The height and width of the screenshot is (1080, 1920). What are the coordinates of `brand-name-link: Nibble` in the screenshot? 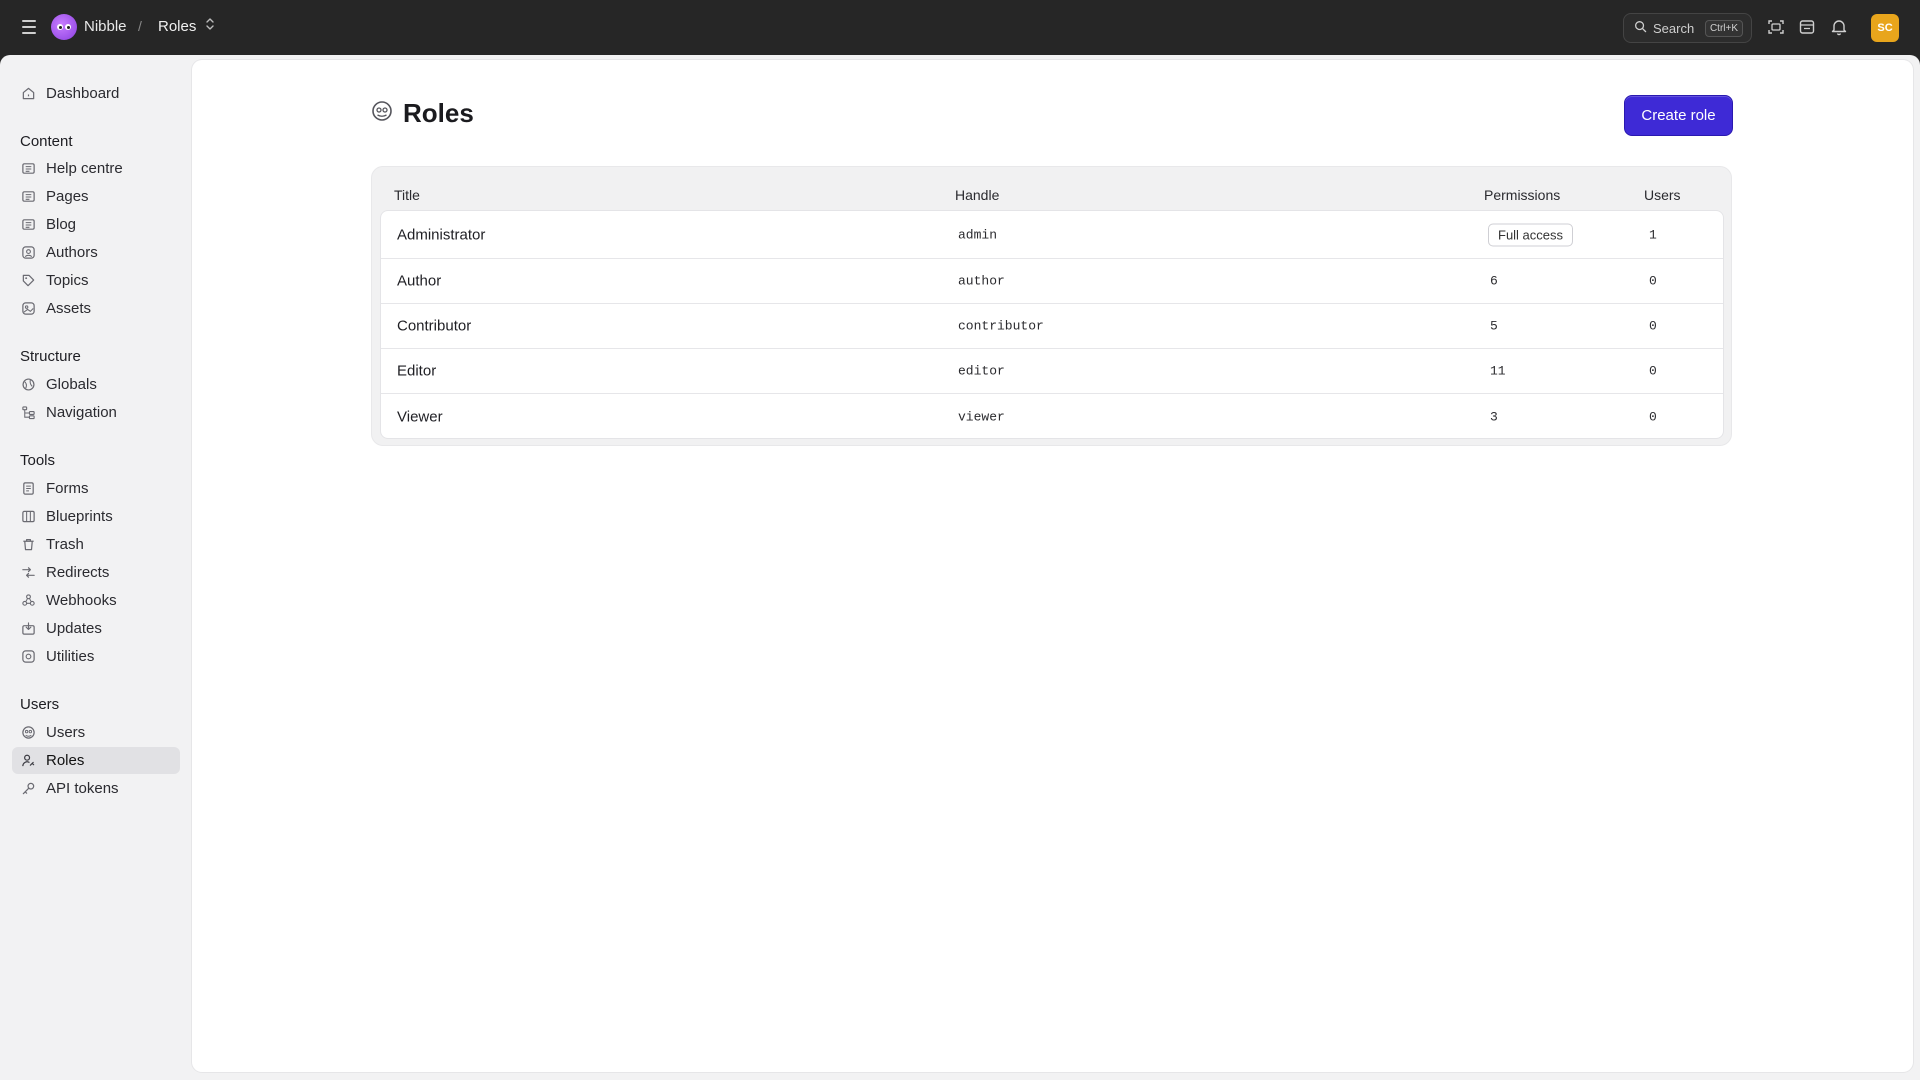 It's located at (105, 26).